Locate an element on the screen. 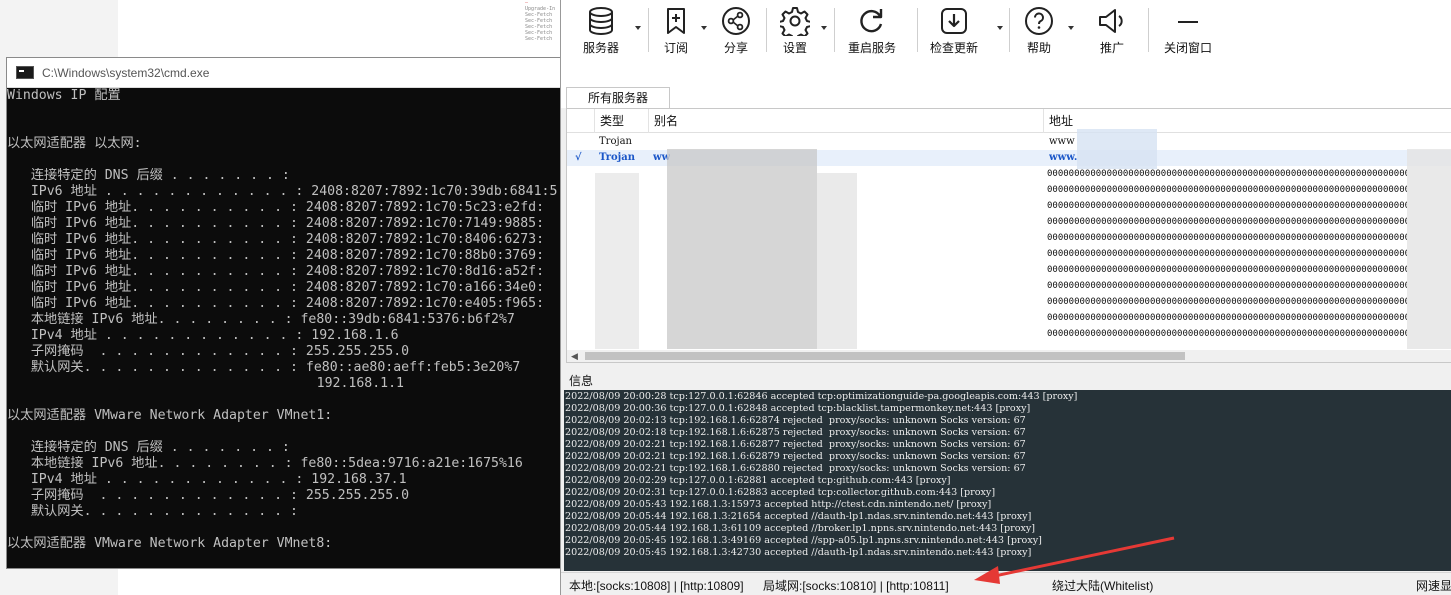 The height and width of the screenshot is (595, 1451). bookmark-add-icon is located at coordinates (676, 21).